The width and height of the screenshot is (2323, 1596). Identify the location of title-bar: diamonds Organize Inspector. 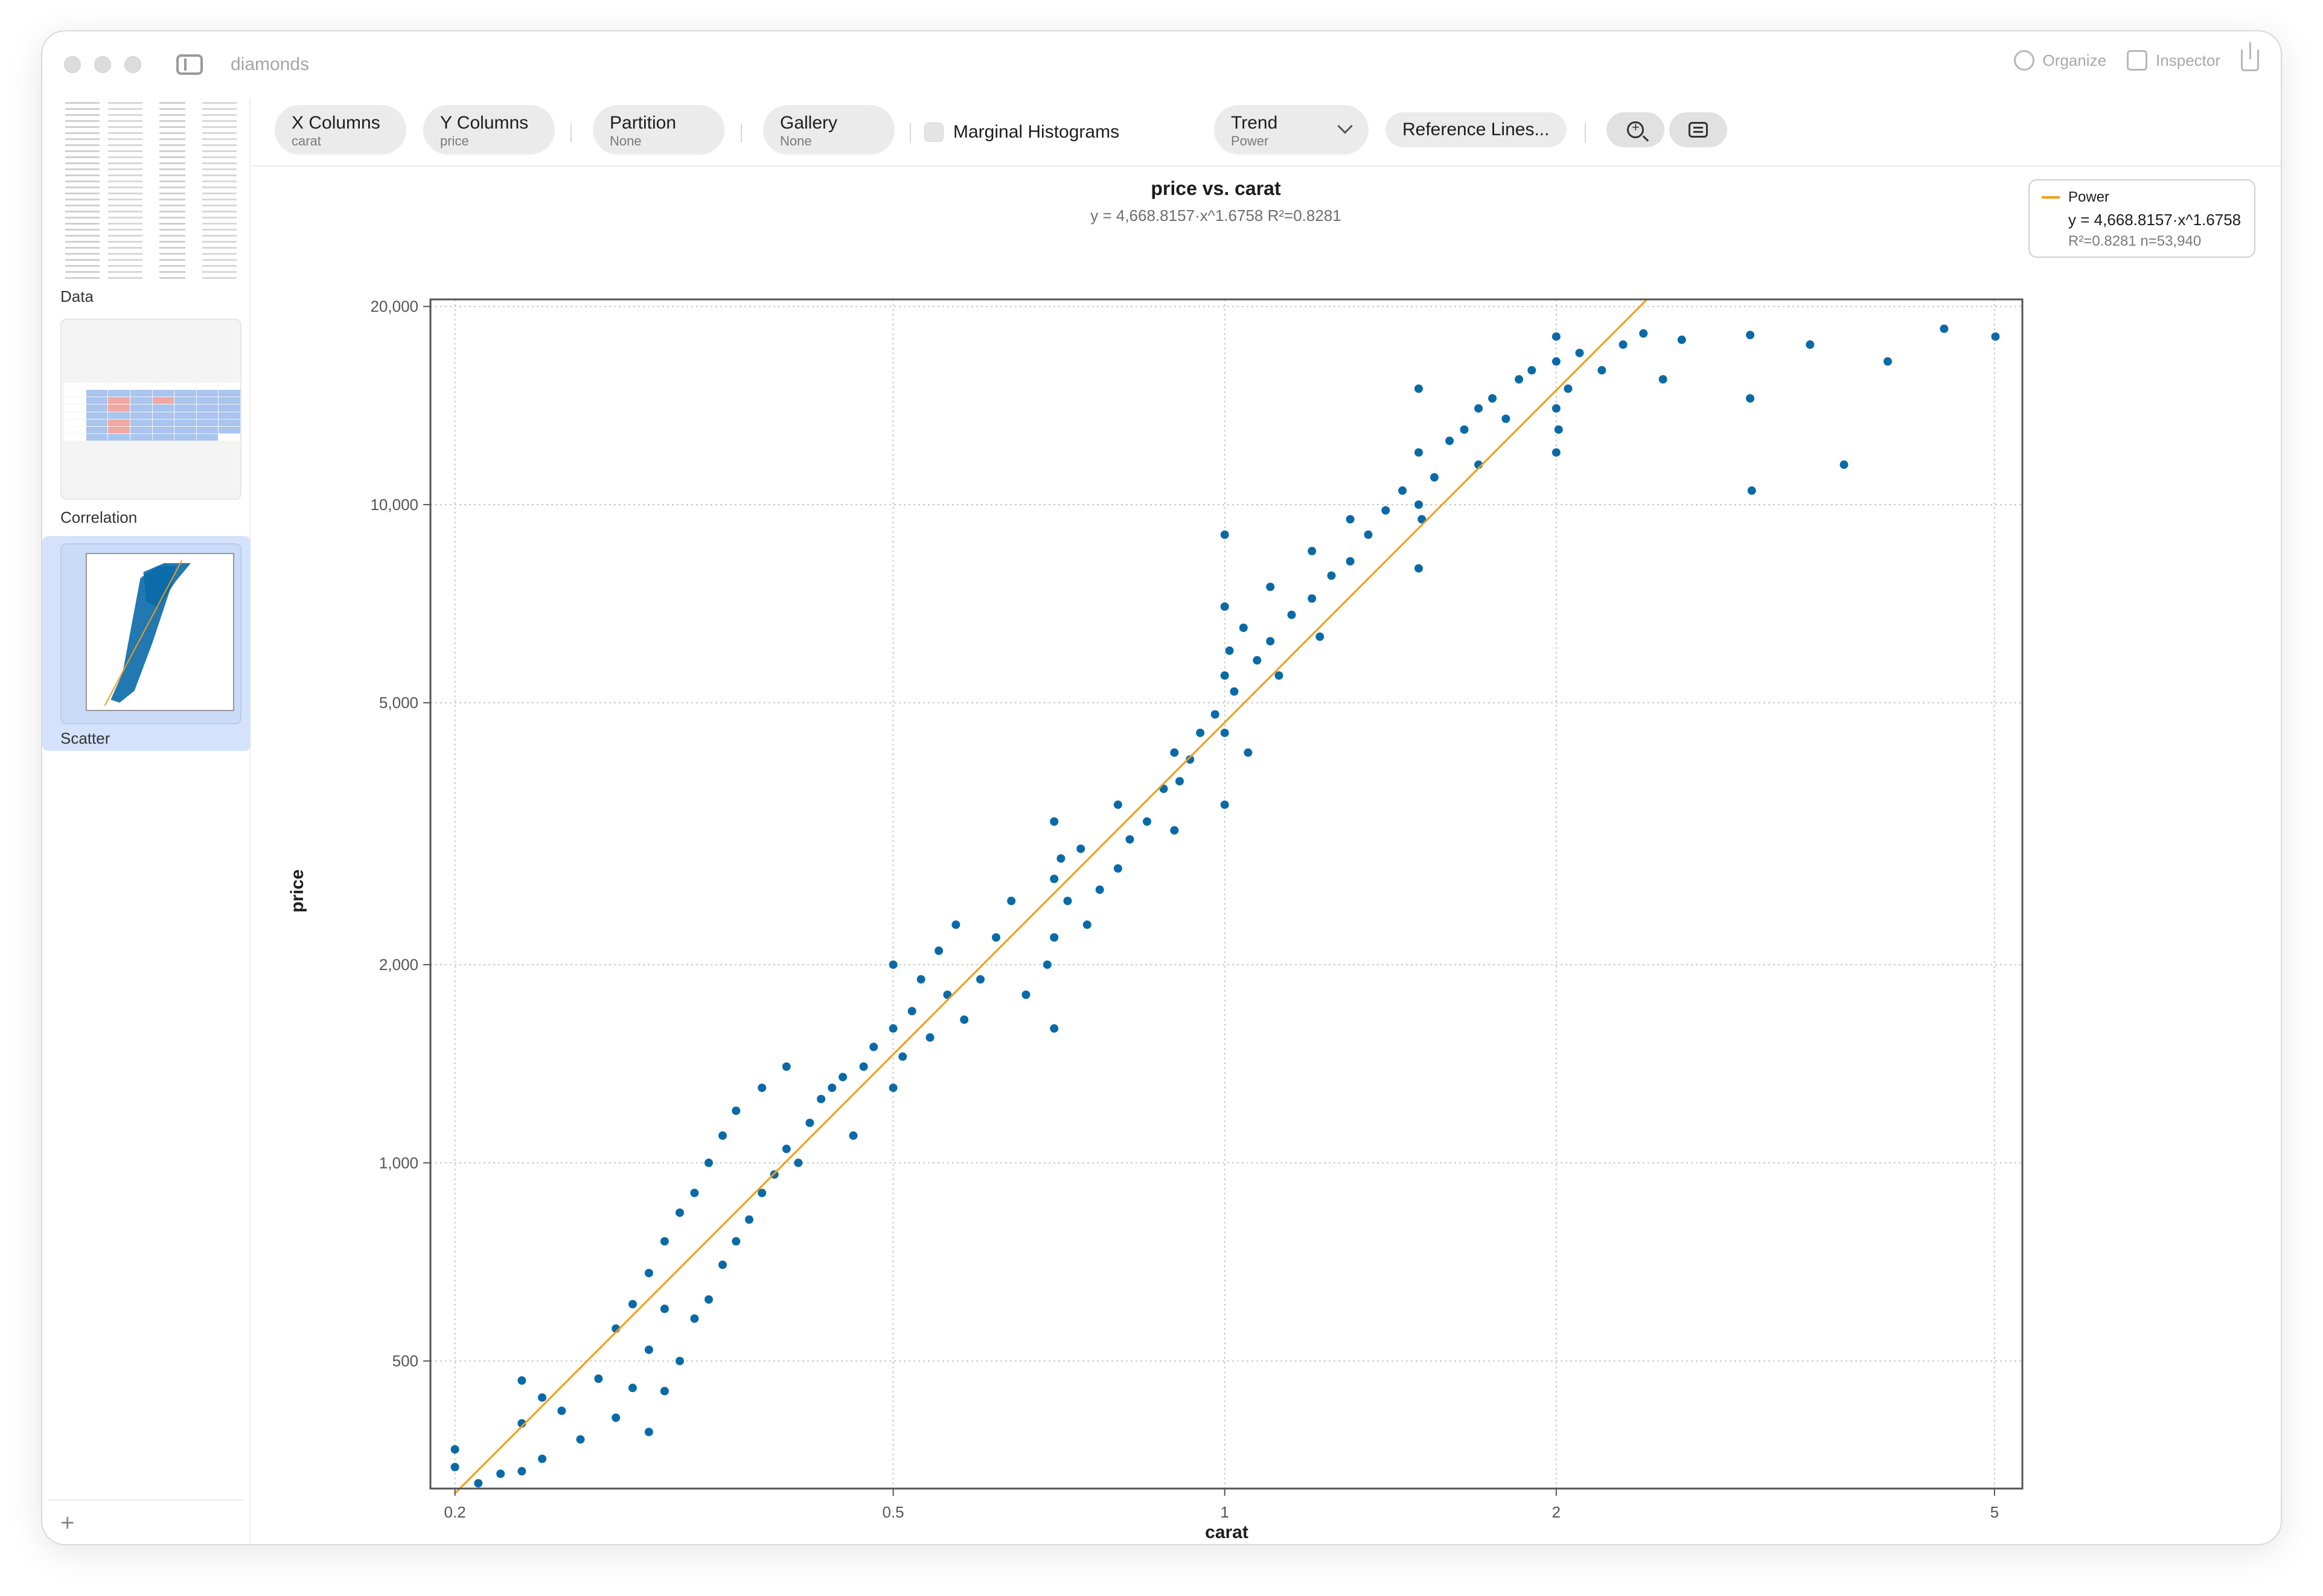
(1161, 64).